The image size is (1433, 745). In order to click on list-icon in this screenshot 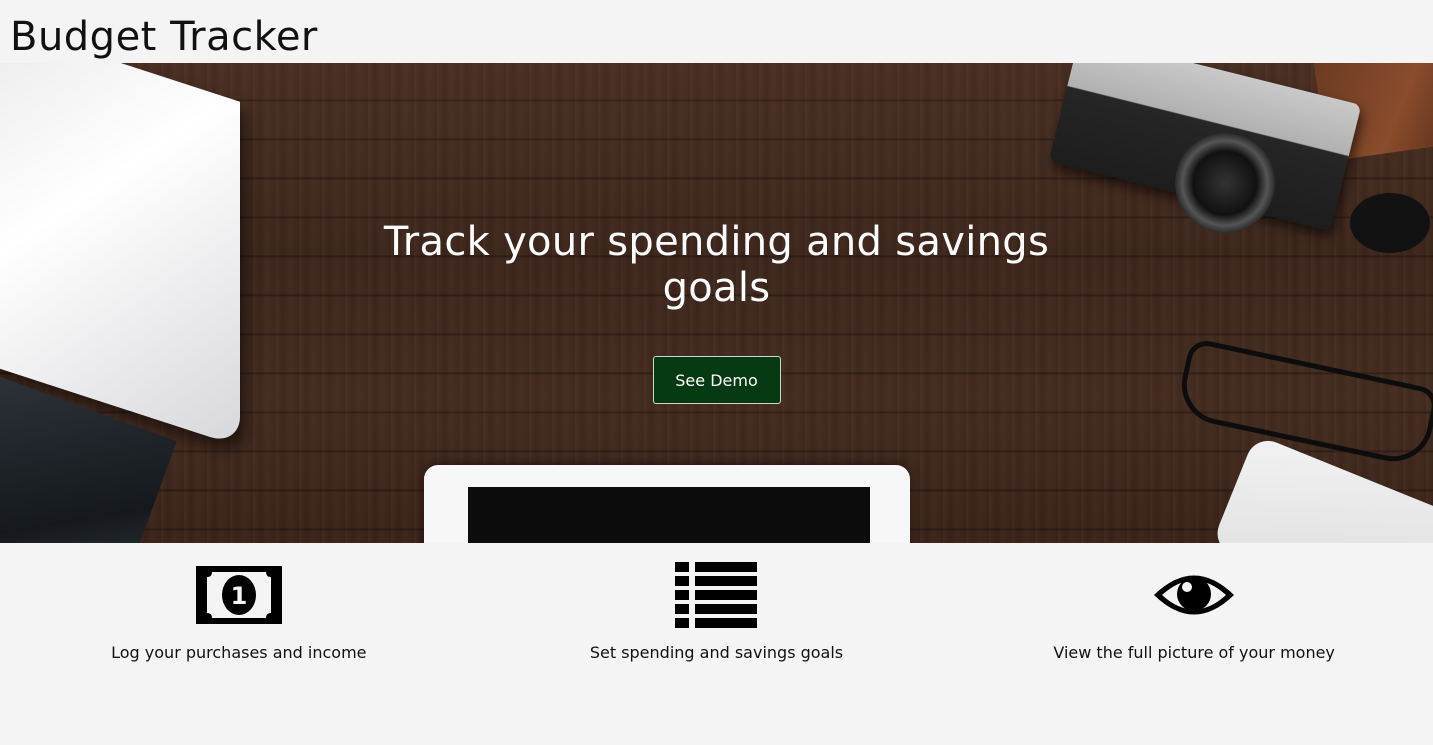, I will do `click(716, 595)`.